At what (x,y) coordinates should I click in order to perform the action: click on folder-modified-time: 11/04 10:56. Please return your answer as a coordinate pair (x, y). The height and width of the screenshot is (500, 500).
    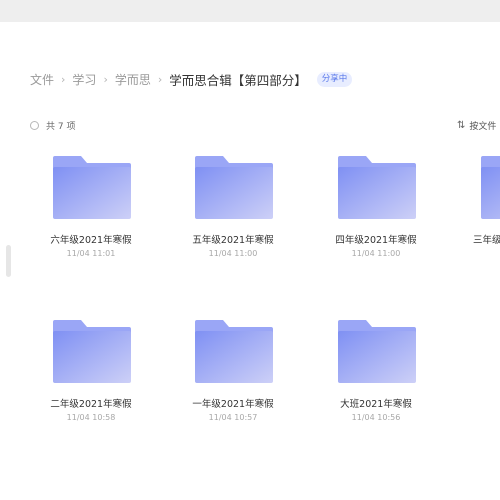
    Looking at the image, I should click on (376, 417).